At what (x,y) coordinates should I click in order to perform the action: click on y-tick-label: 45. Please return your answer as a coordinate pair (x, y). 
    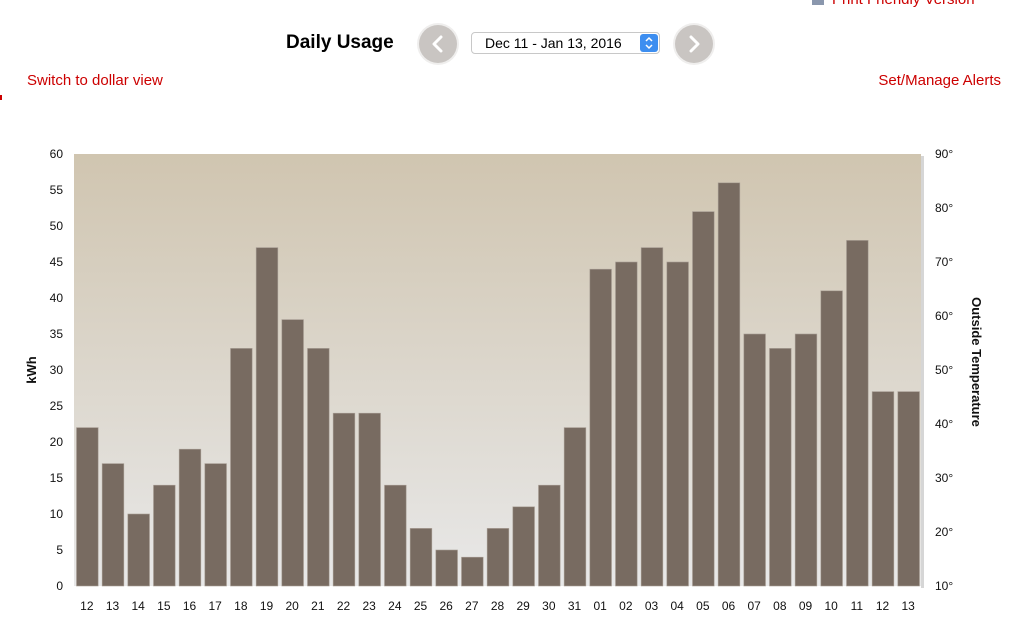
    Looking at the image, I should click on (57, 262).